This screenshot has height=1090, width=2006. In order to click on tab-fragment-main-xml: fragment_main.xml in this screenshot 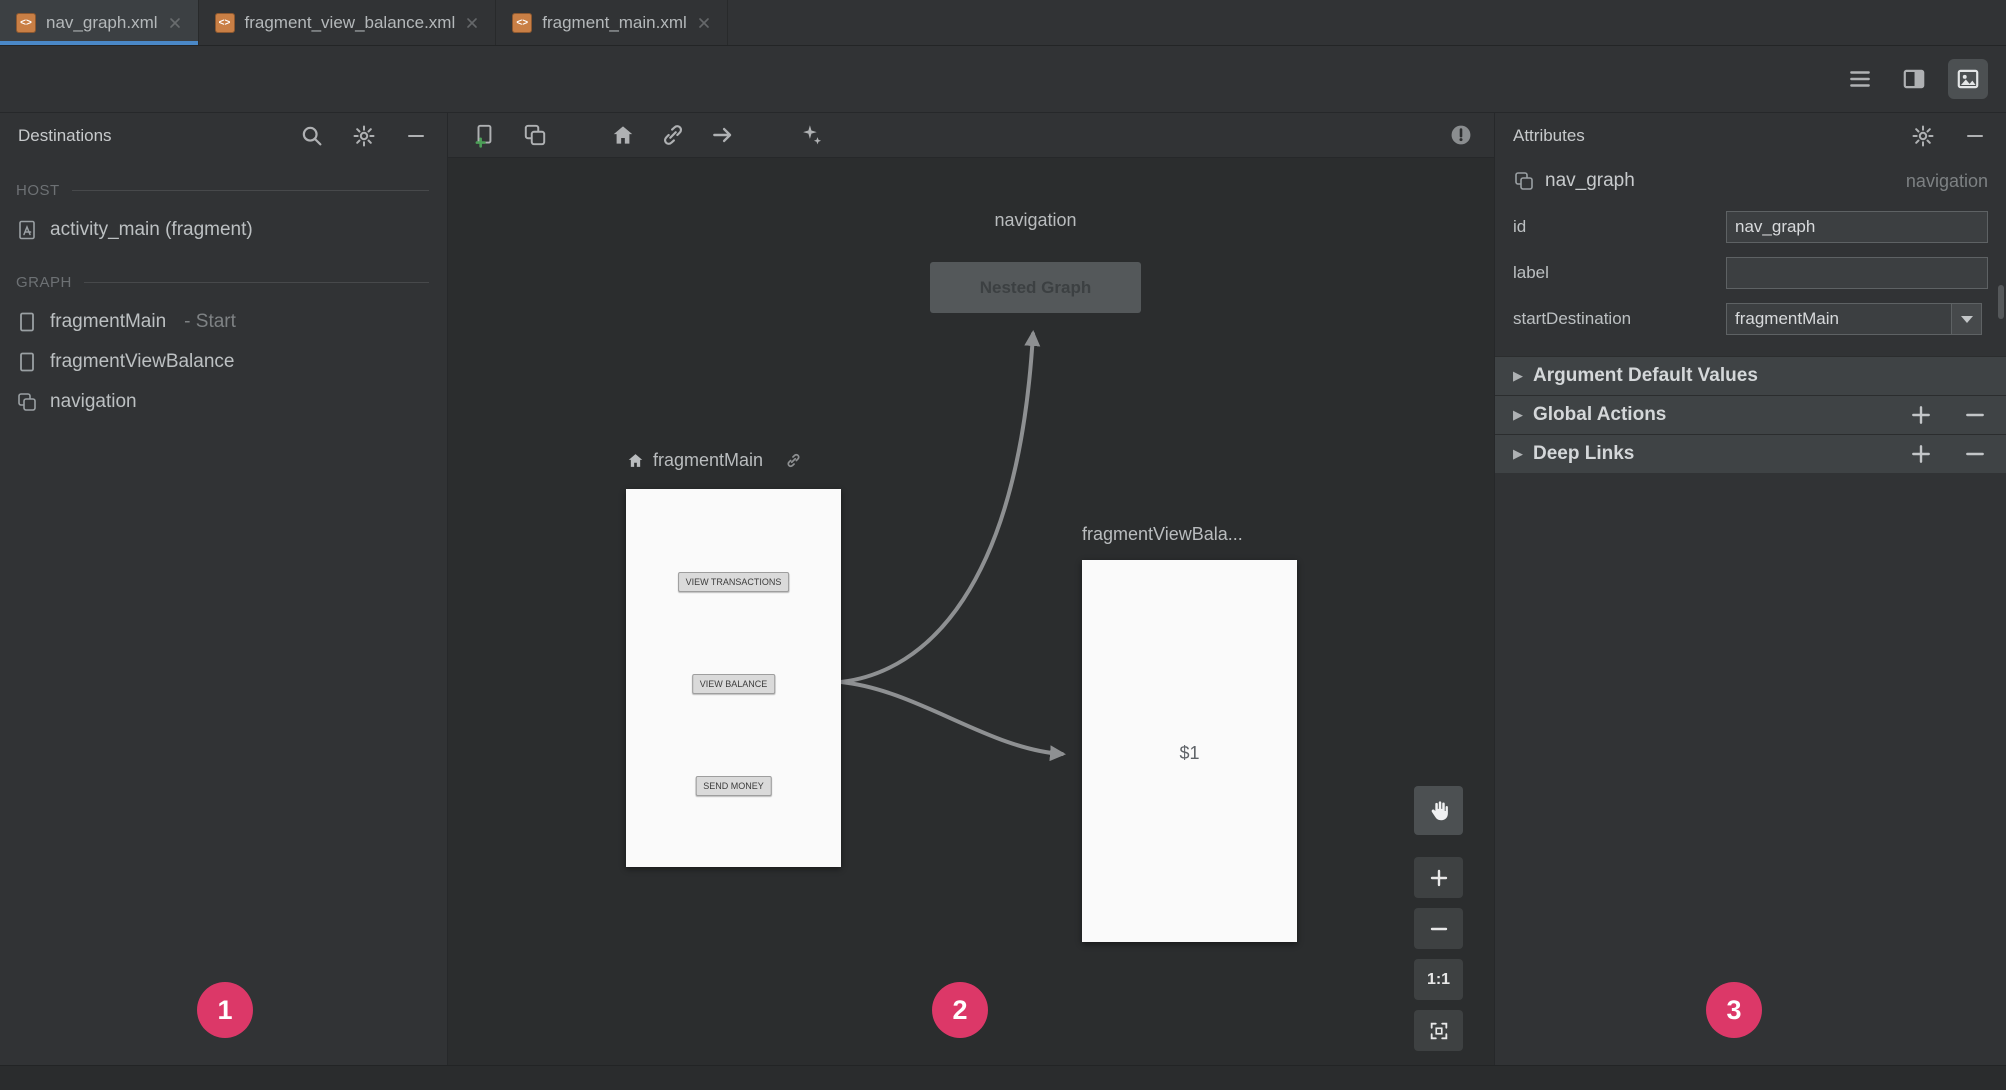, I will do `click(612, 22)`.